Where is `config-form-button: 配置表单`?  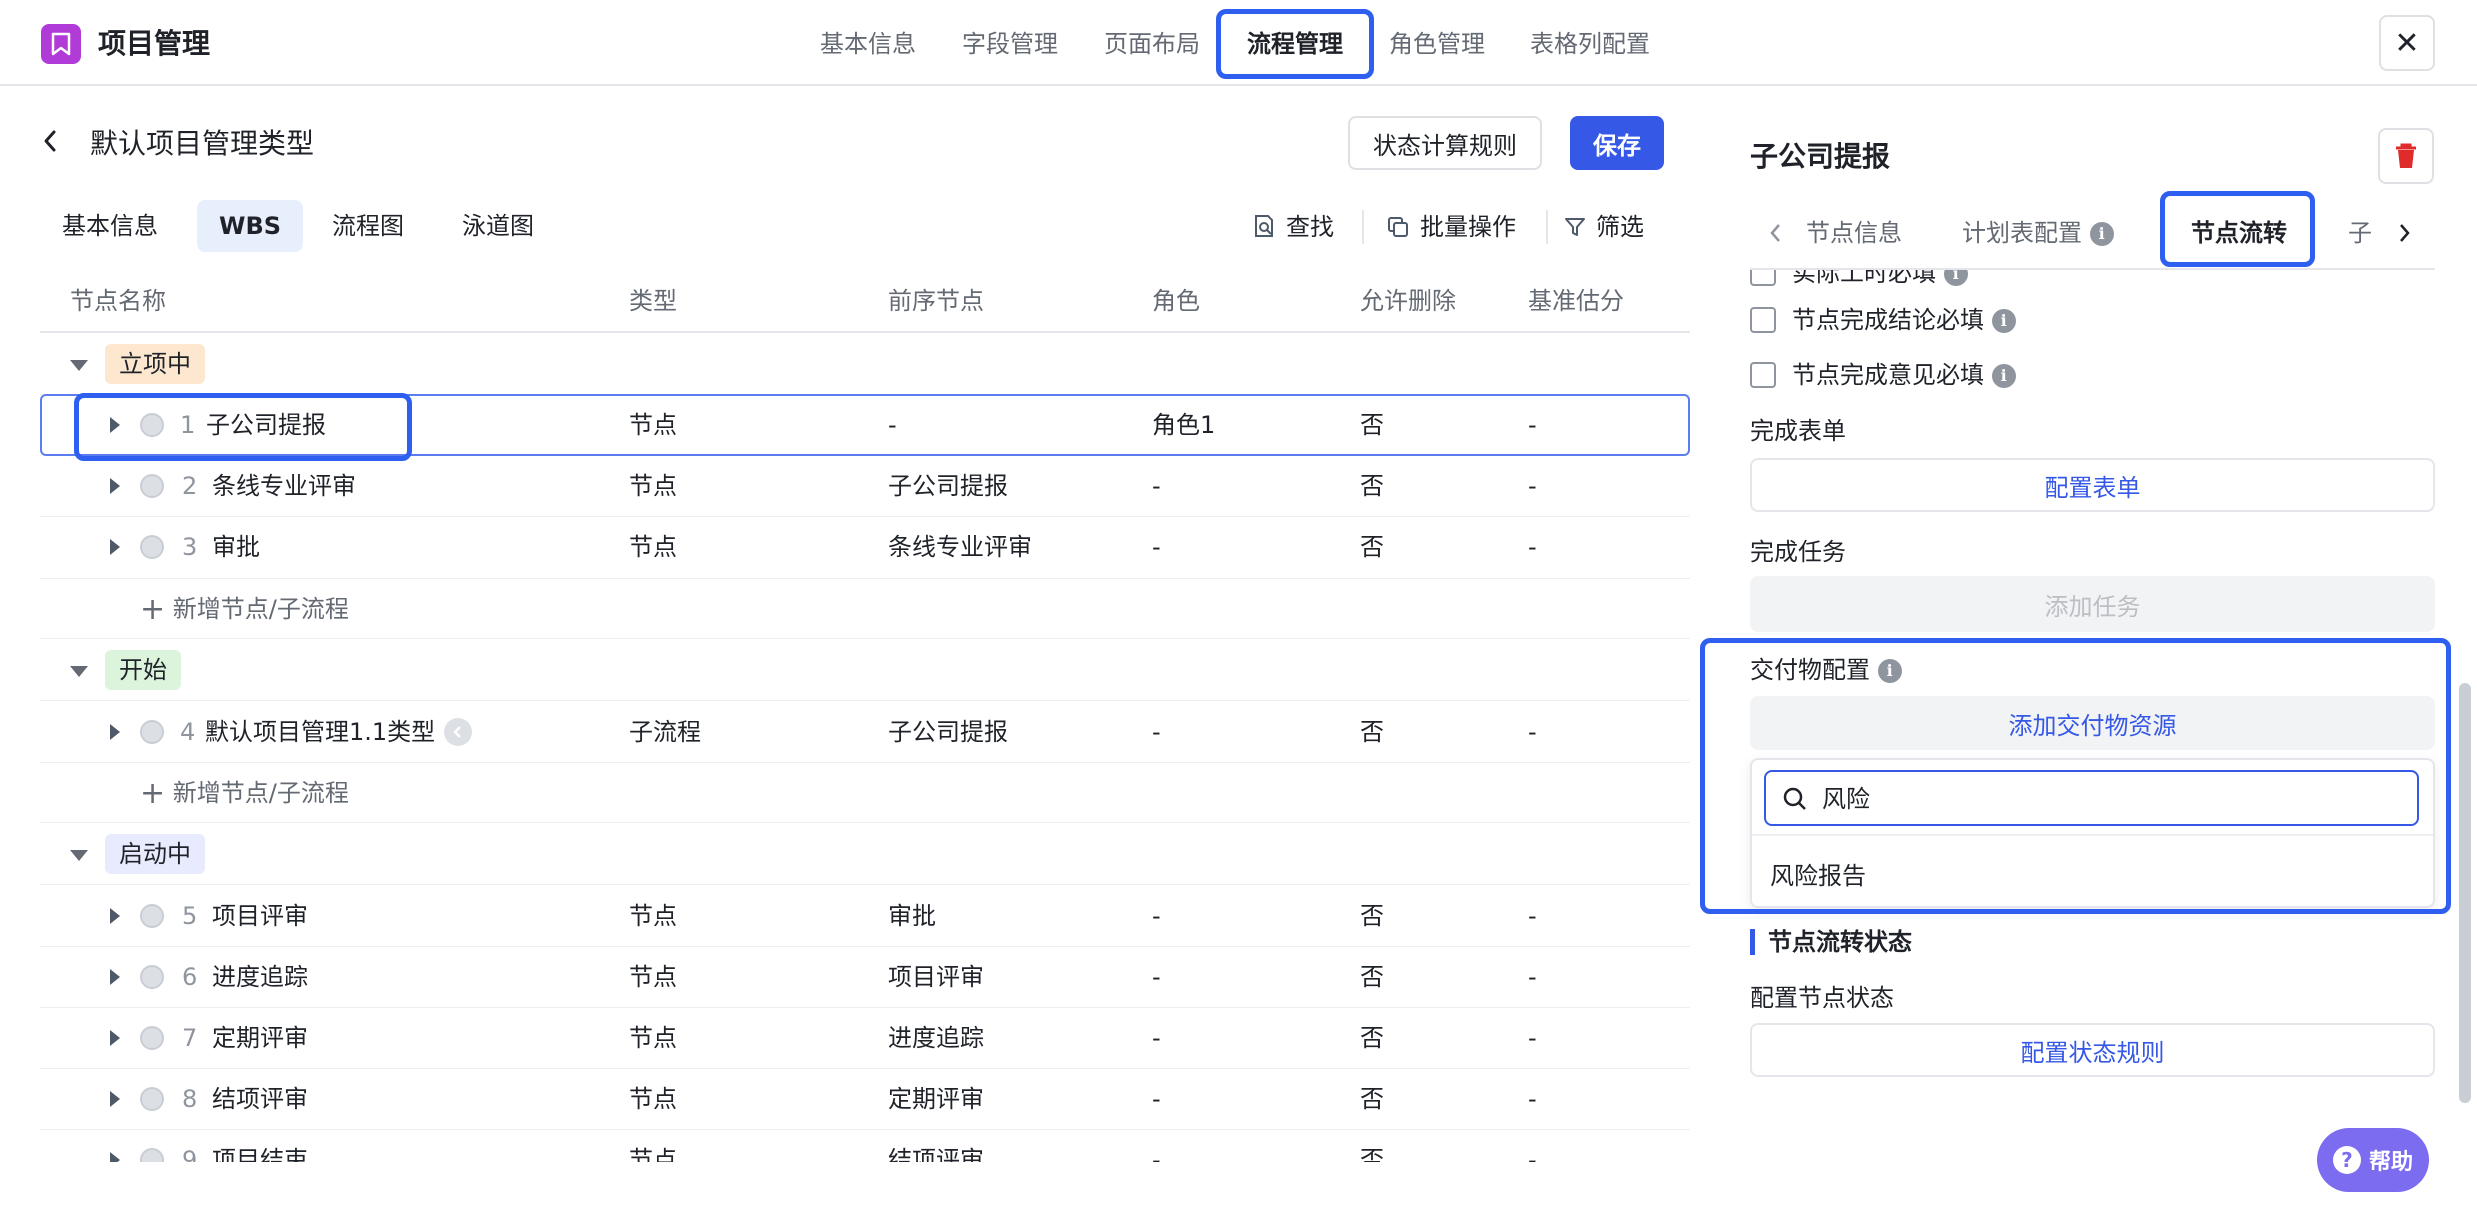
config-form-button: 配置表单 is located at coordinates (2092, 485).